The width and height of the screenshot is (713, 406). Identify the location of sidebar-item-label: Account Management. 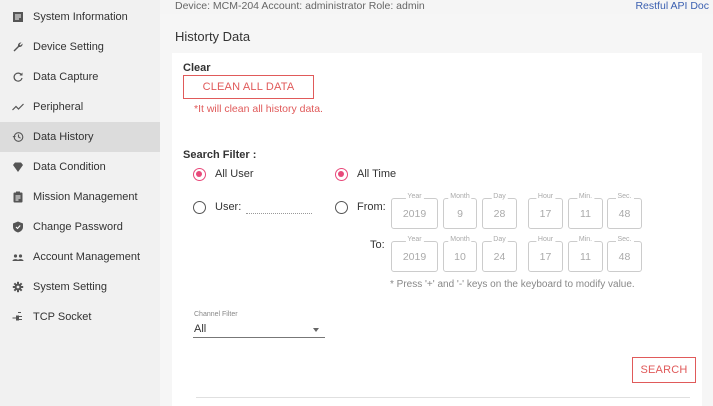
(87, 257).